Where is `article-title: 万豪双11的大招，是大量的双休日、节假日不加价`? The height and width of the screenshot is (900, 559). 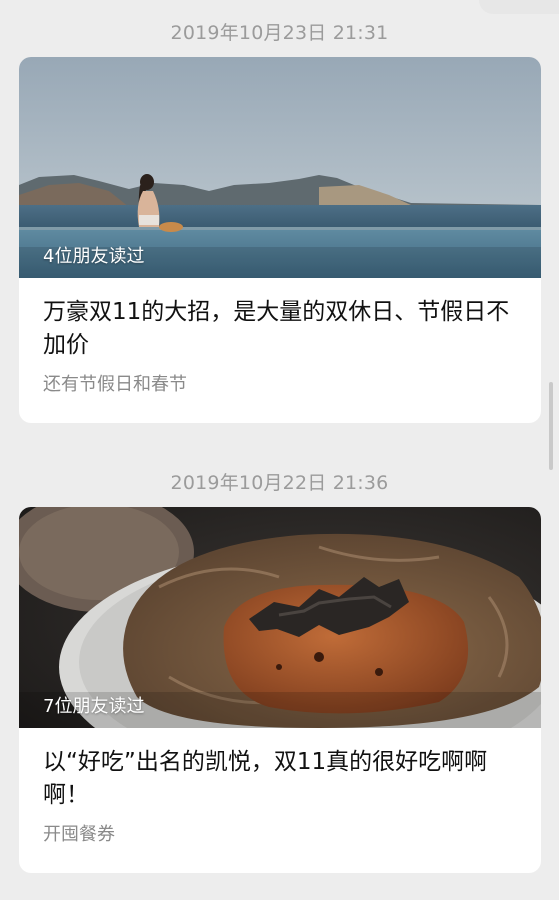 article-title: 万豪双11的大招，是大量的双休日、节假日不加价 is located at coordinates (276, 328).